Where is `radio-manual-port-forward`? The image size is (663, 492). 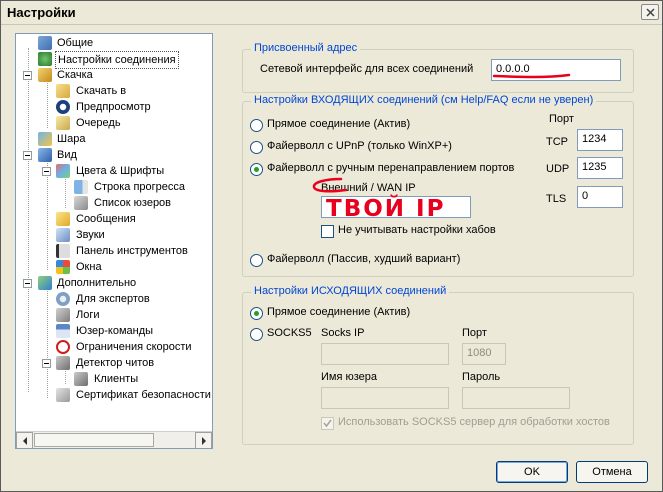 radio-manual-port-forward is located at coordinates (256, 169).